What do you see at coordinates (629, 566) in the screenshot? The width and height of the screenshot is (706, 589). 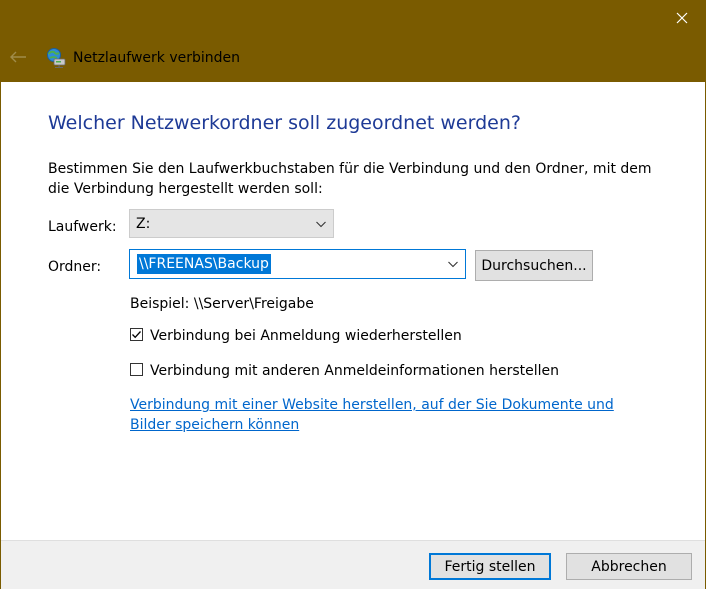 I see `cancel-button: Abbrechen` at bounding box center [629, 566].